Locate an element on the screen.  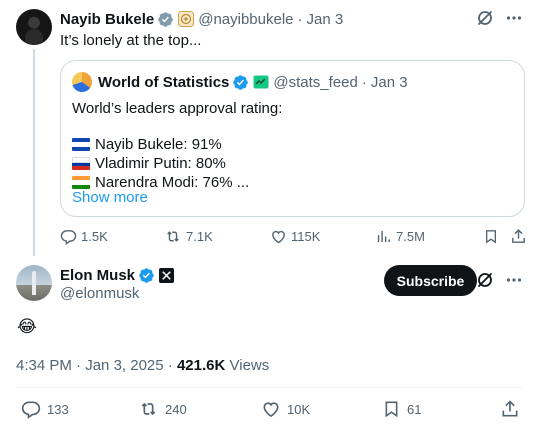
author-name: World of Statistics is located at coordinates (163, 82).